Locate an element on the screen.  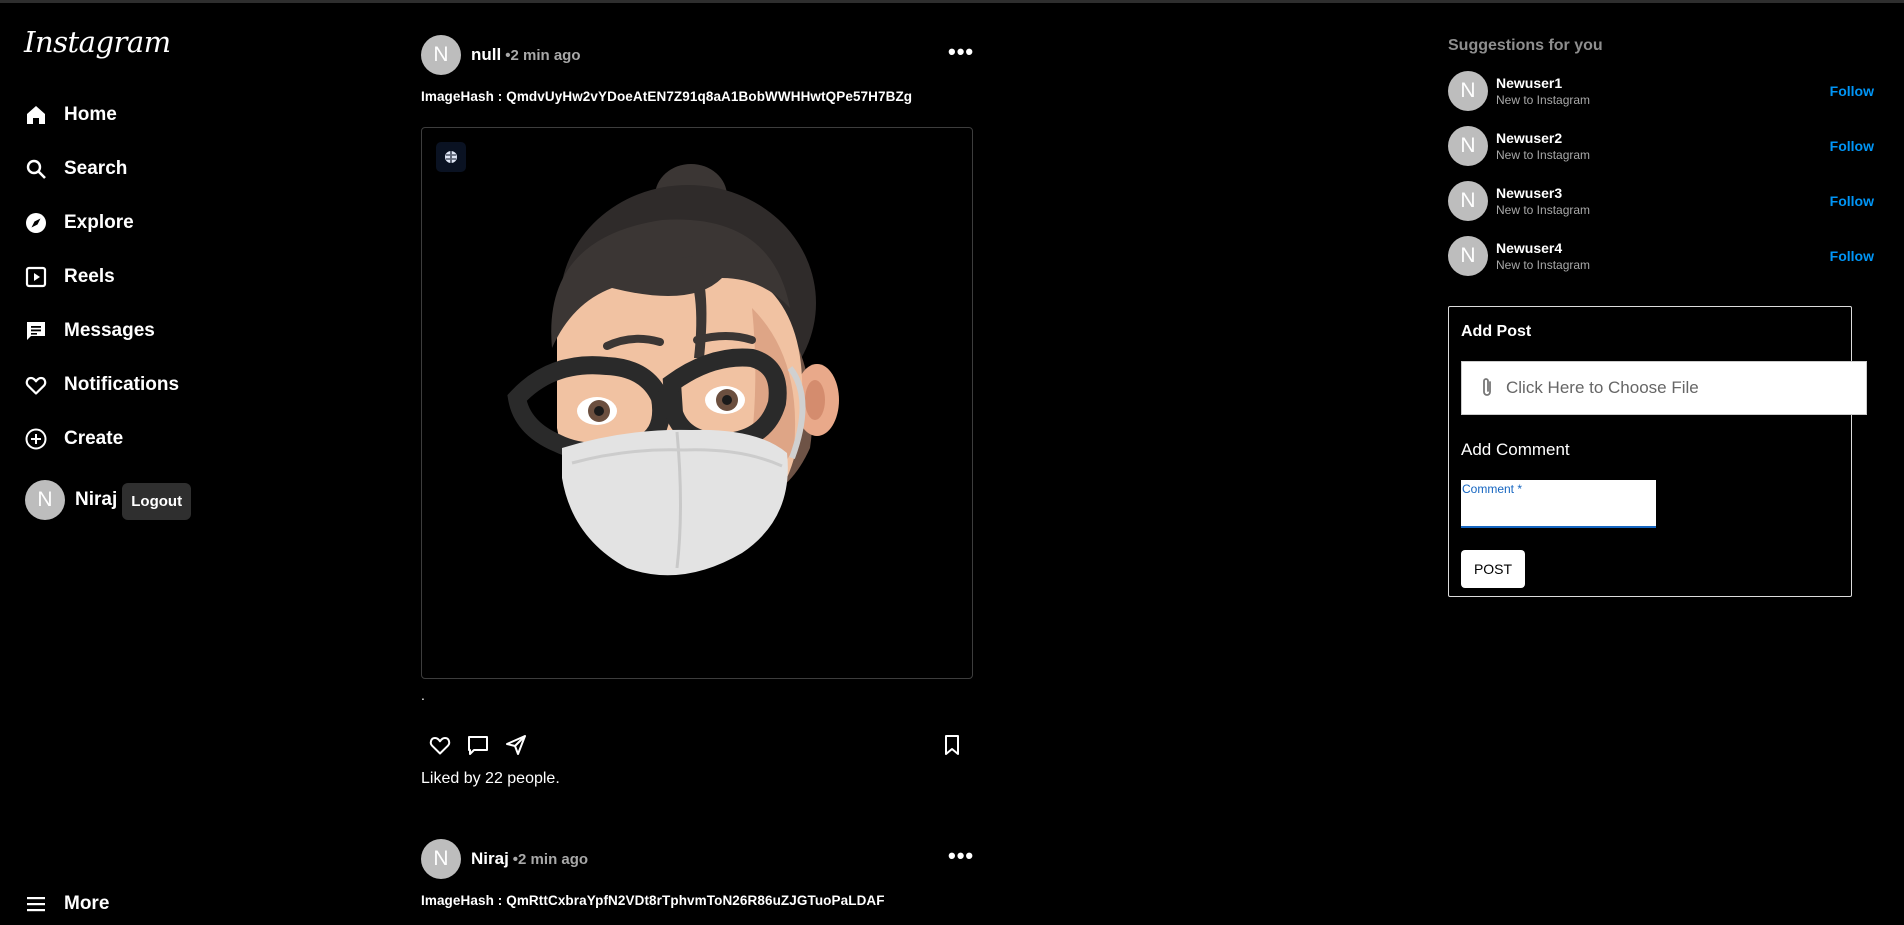
suggestion-item: N Newuser2 New to Instagram Follow is located at coordinates (1661, 146).